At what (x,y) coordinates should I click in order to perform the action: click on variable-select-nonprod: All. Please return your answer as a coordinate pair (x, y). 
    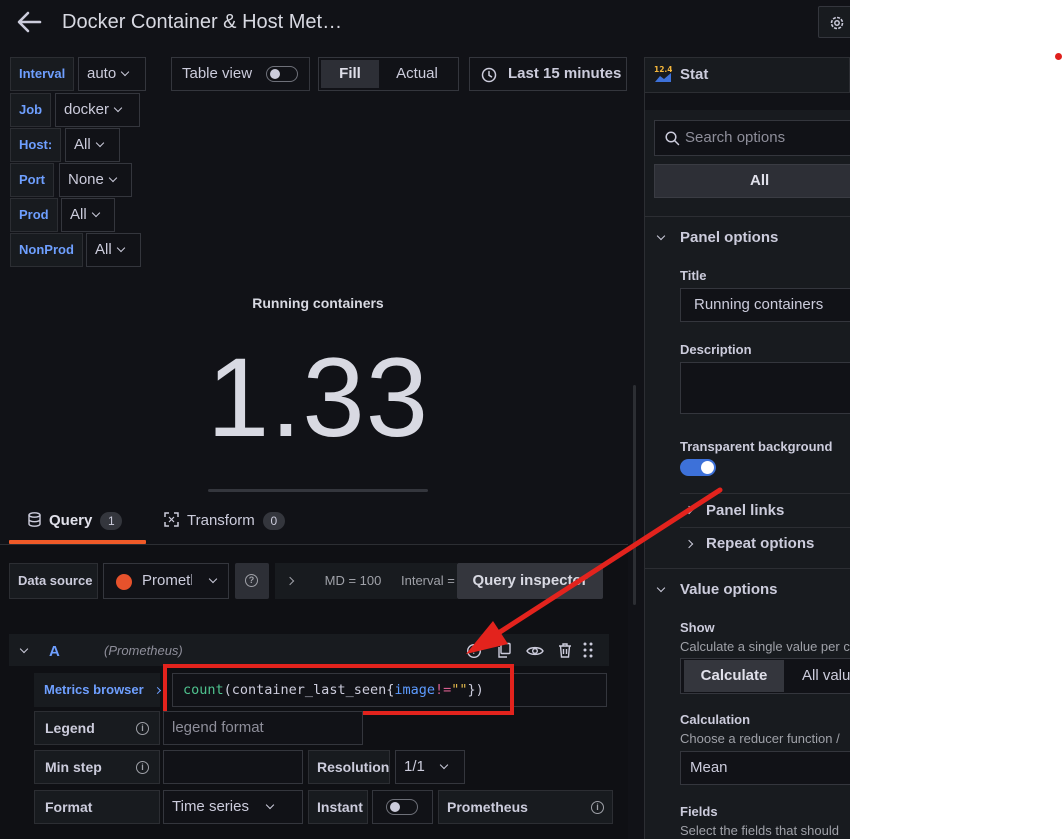
    Looking at the image, I should click on (113, 250).